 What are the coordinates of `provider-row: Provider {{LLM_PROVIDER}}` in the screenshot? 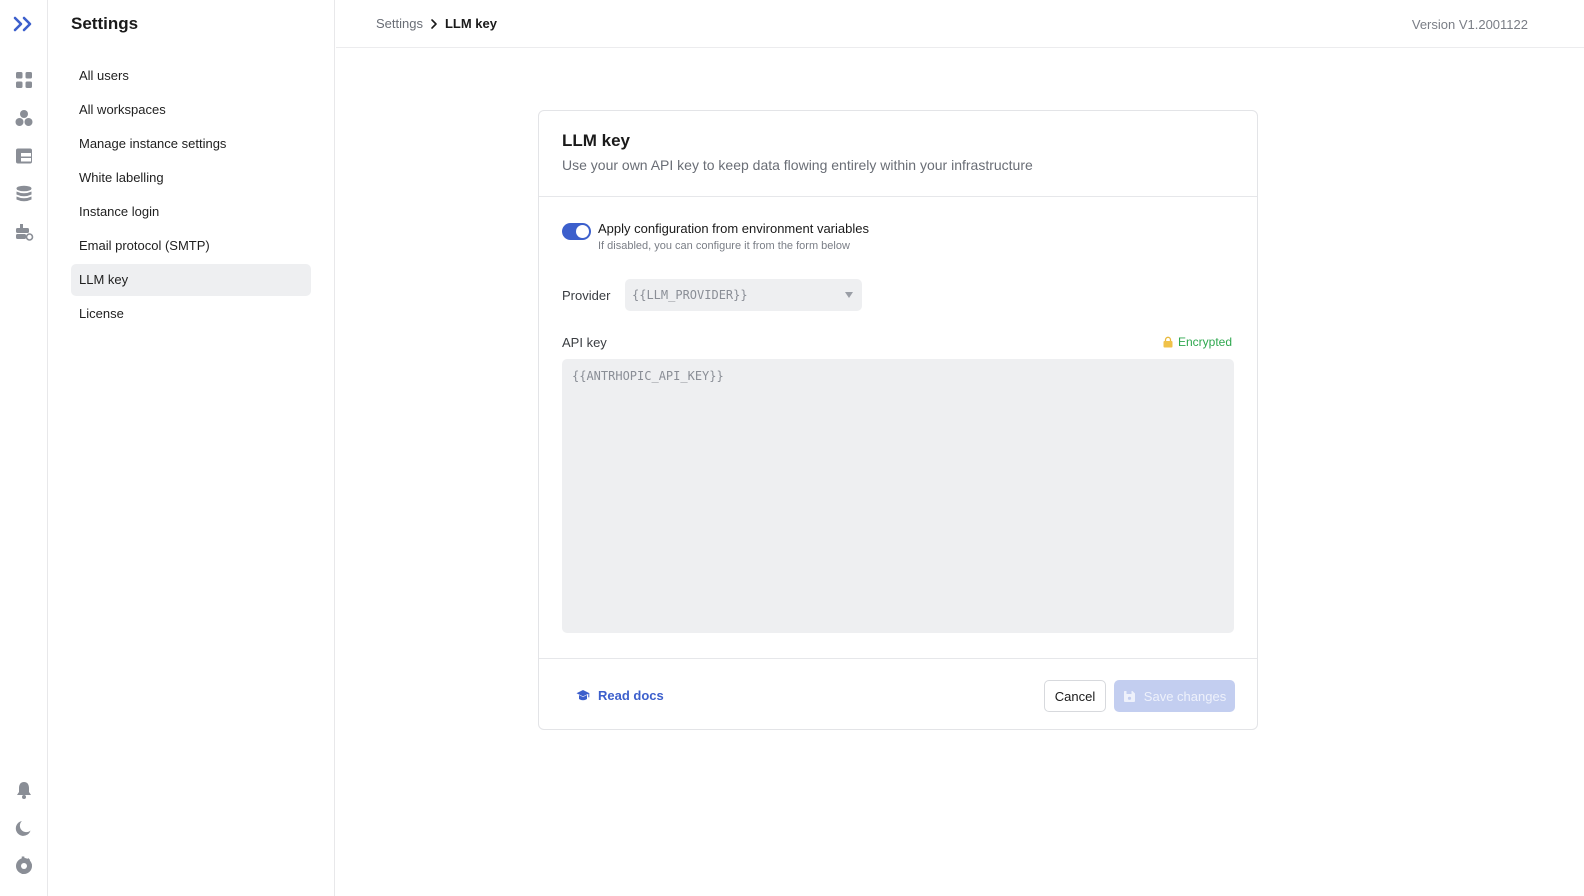 It's located at (712, 295).